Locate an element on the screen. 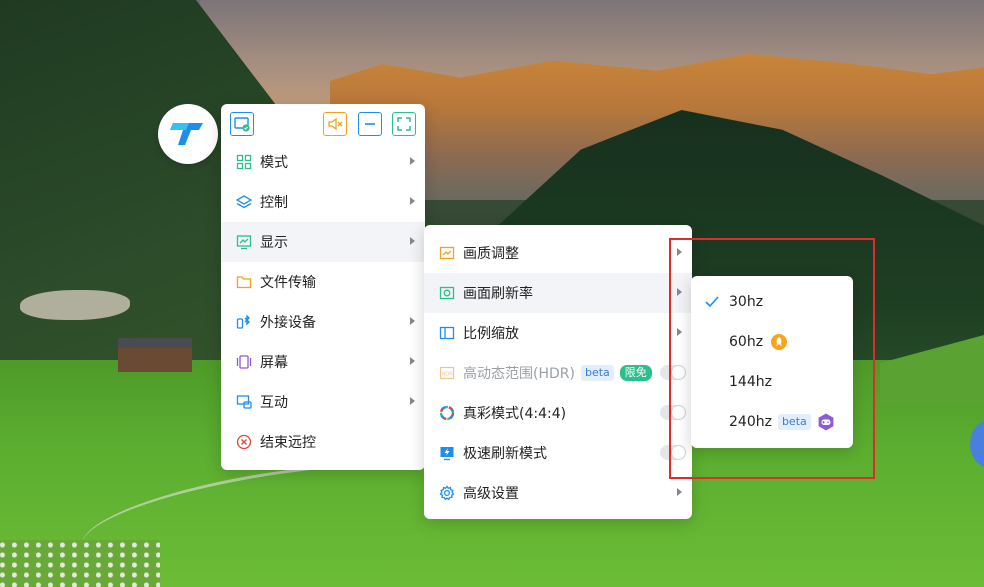 The image size is (984, 587). refresh-option-label: 240hz is located at coordinates (750, 422).